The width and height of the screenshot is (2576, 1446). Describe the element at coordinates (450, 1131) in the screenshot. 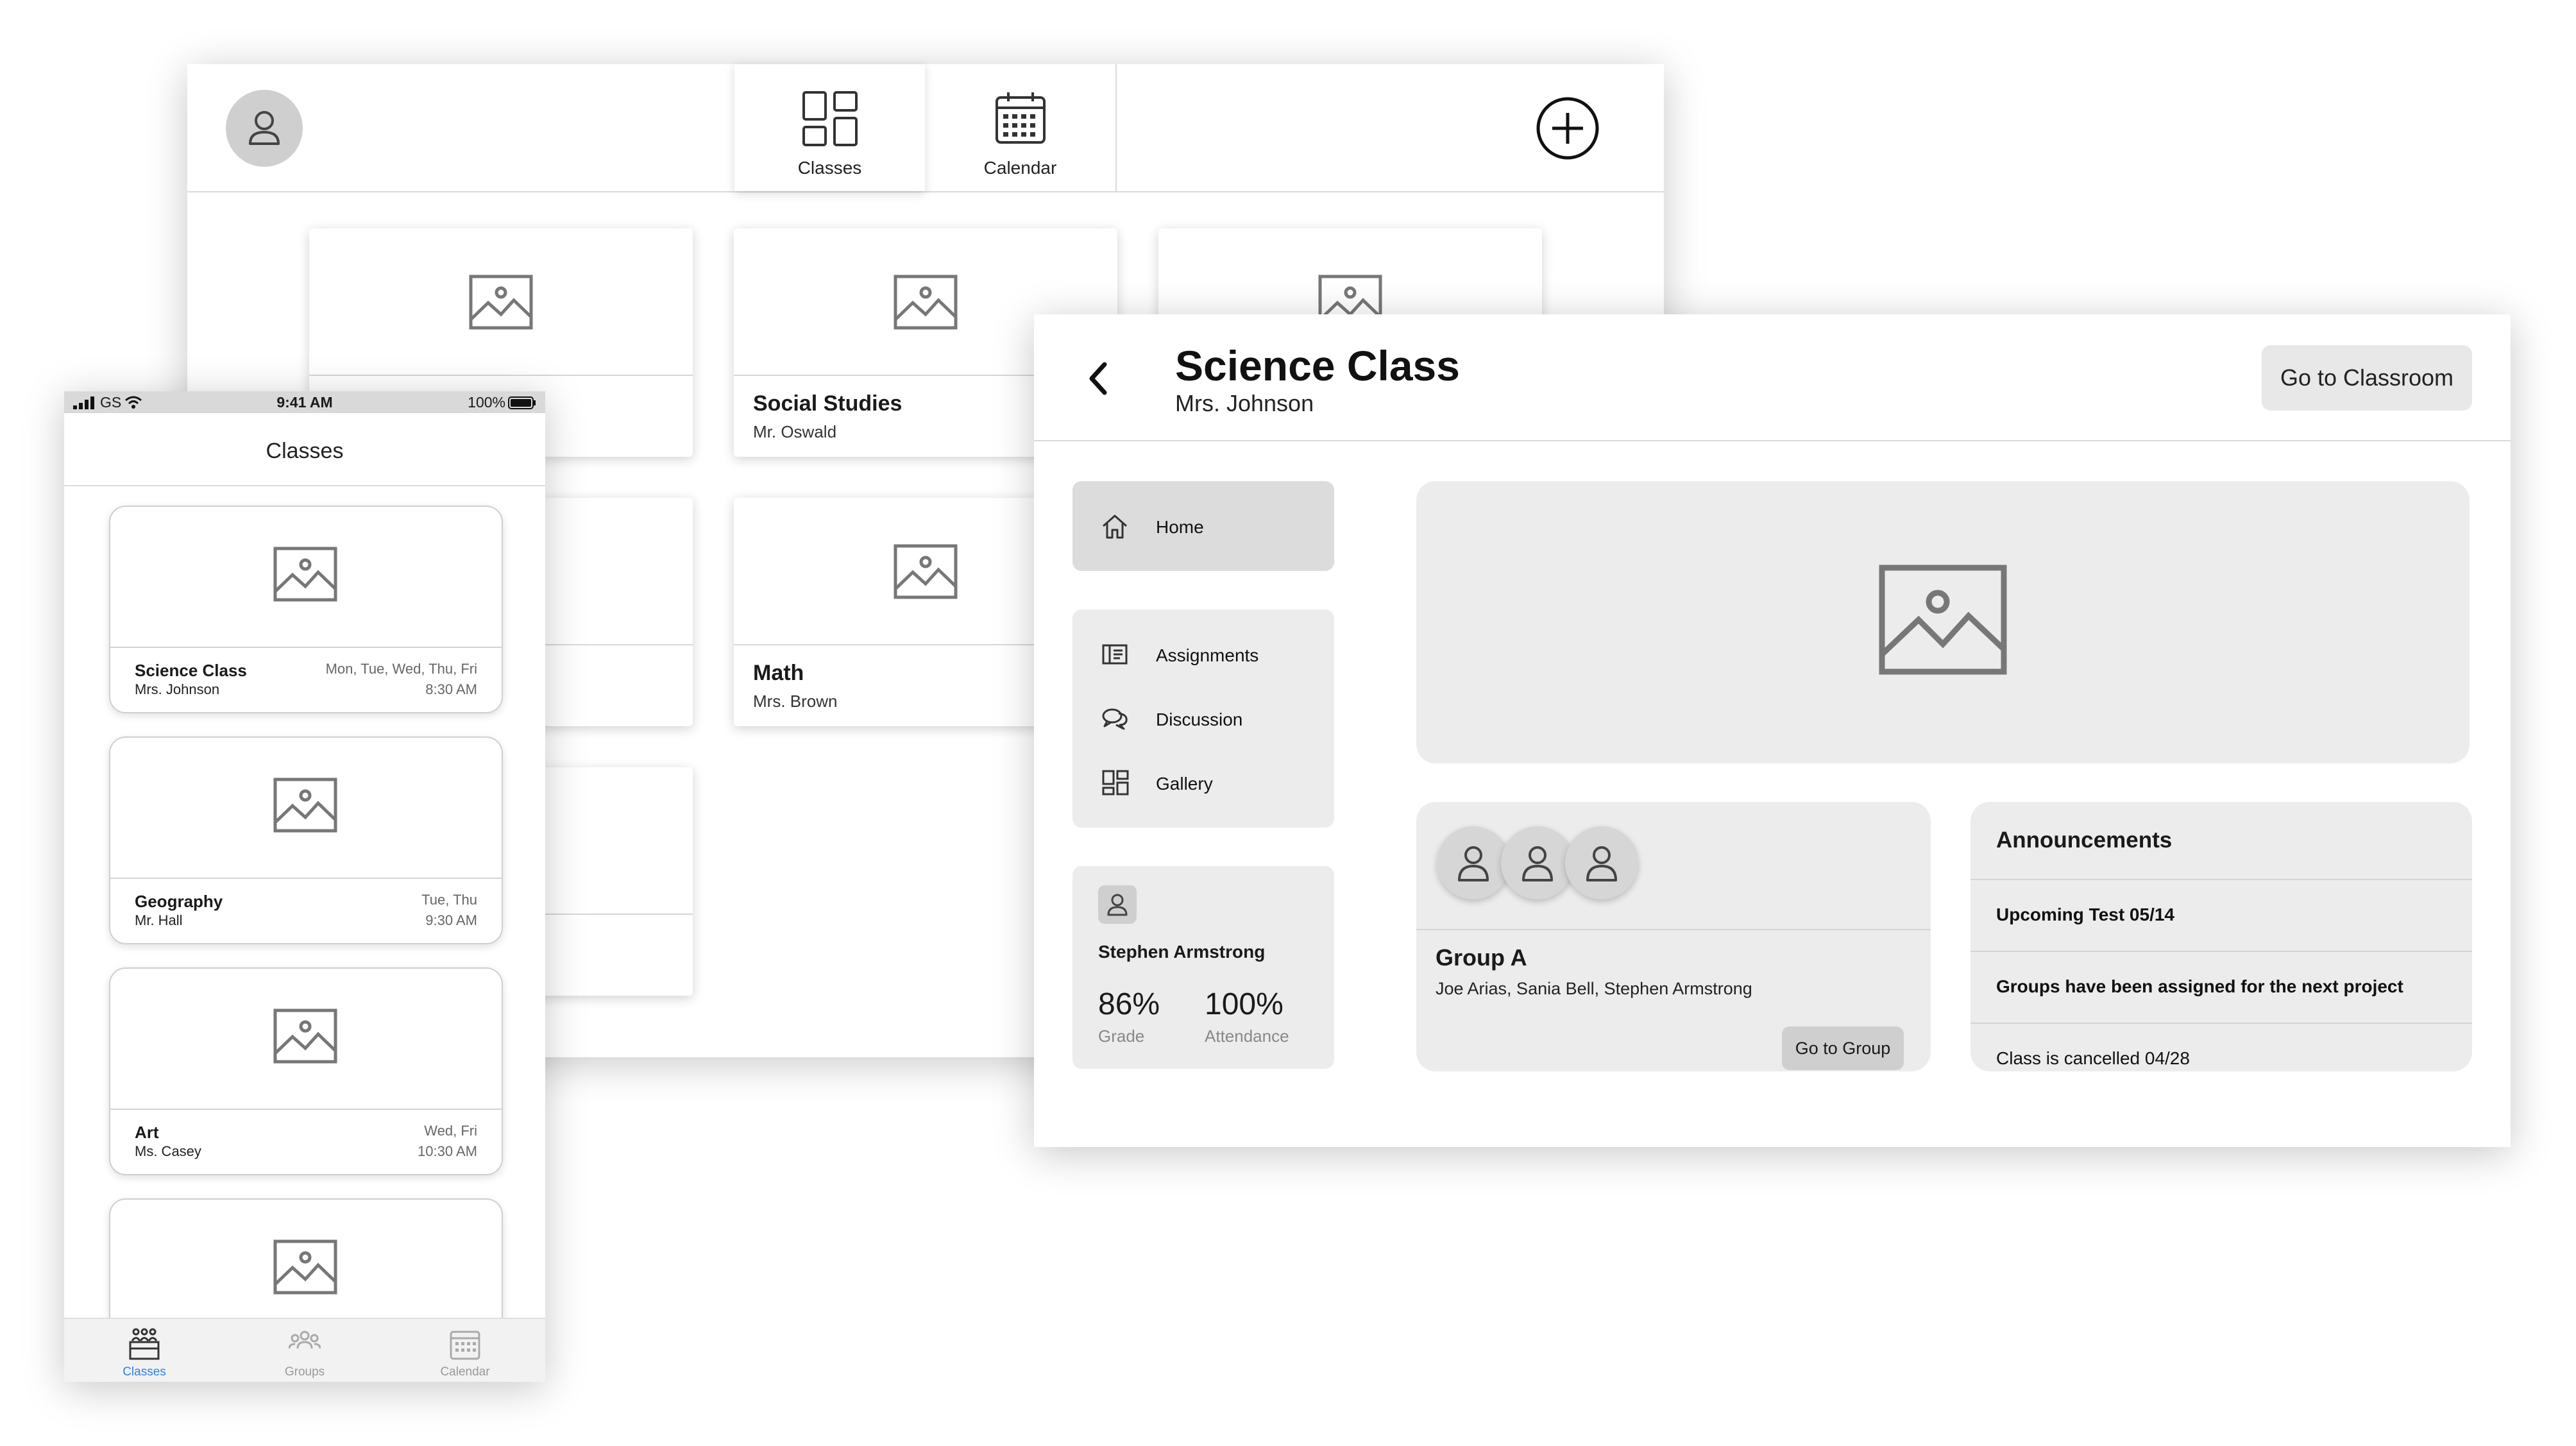

I see `class-days: Wed, Fri` at that location.